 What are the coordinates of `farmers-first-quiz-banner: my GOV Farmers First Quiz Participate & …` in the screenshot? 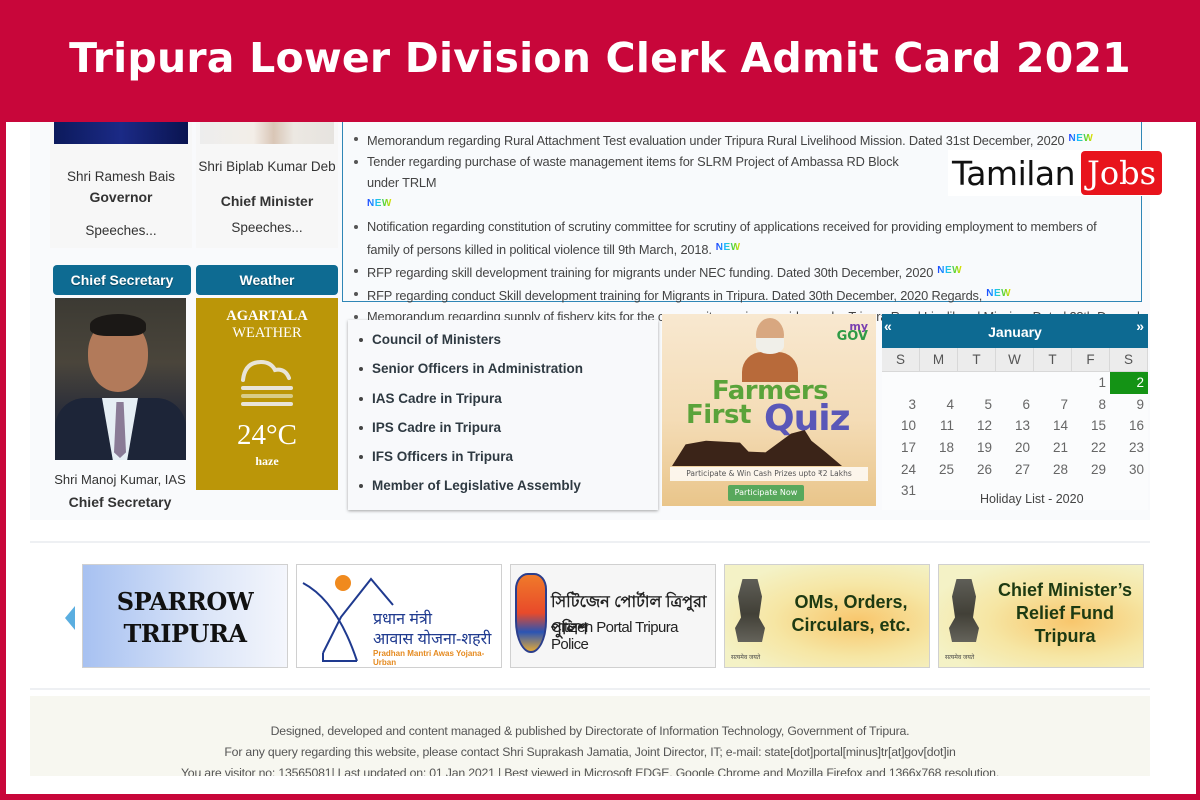 It's located at (769, 410).